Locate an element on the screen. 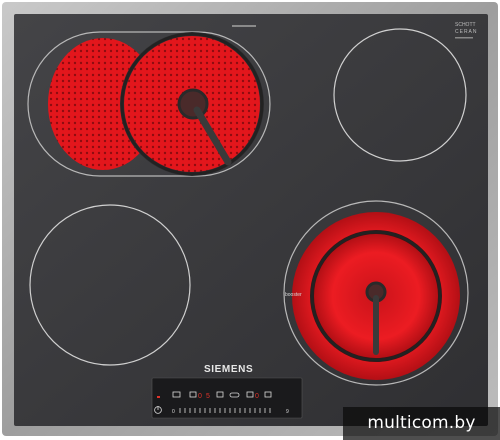 The image size is (500, 440). top-print-mark is located at coordinates (244, 26).